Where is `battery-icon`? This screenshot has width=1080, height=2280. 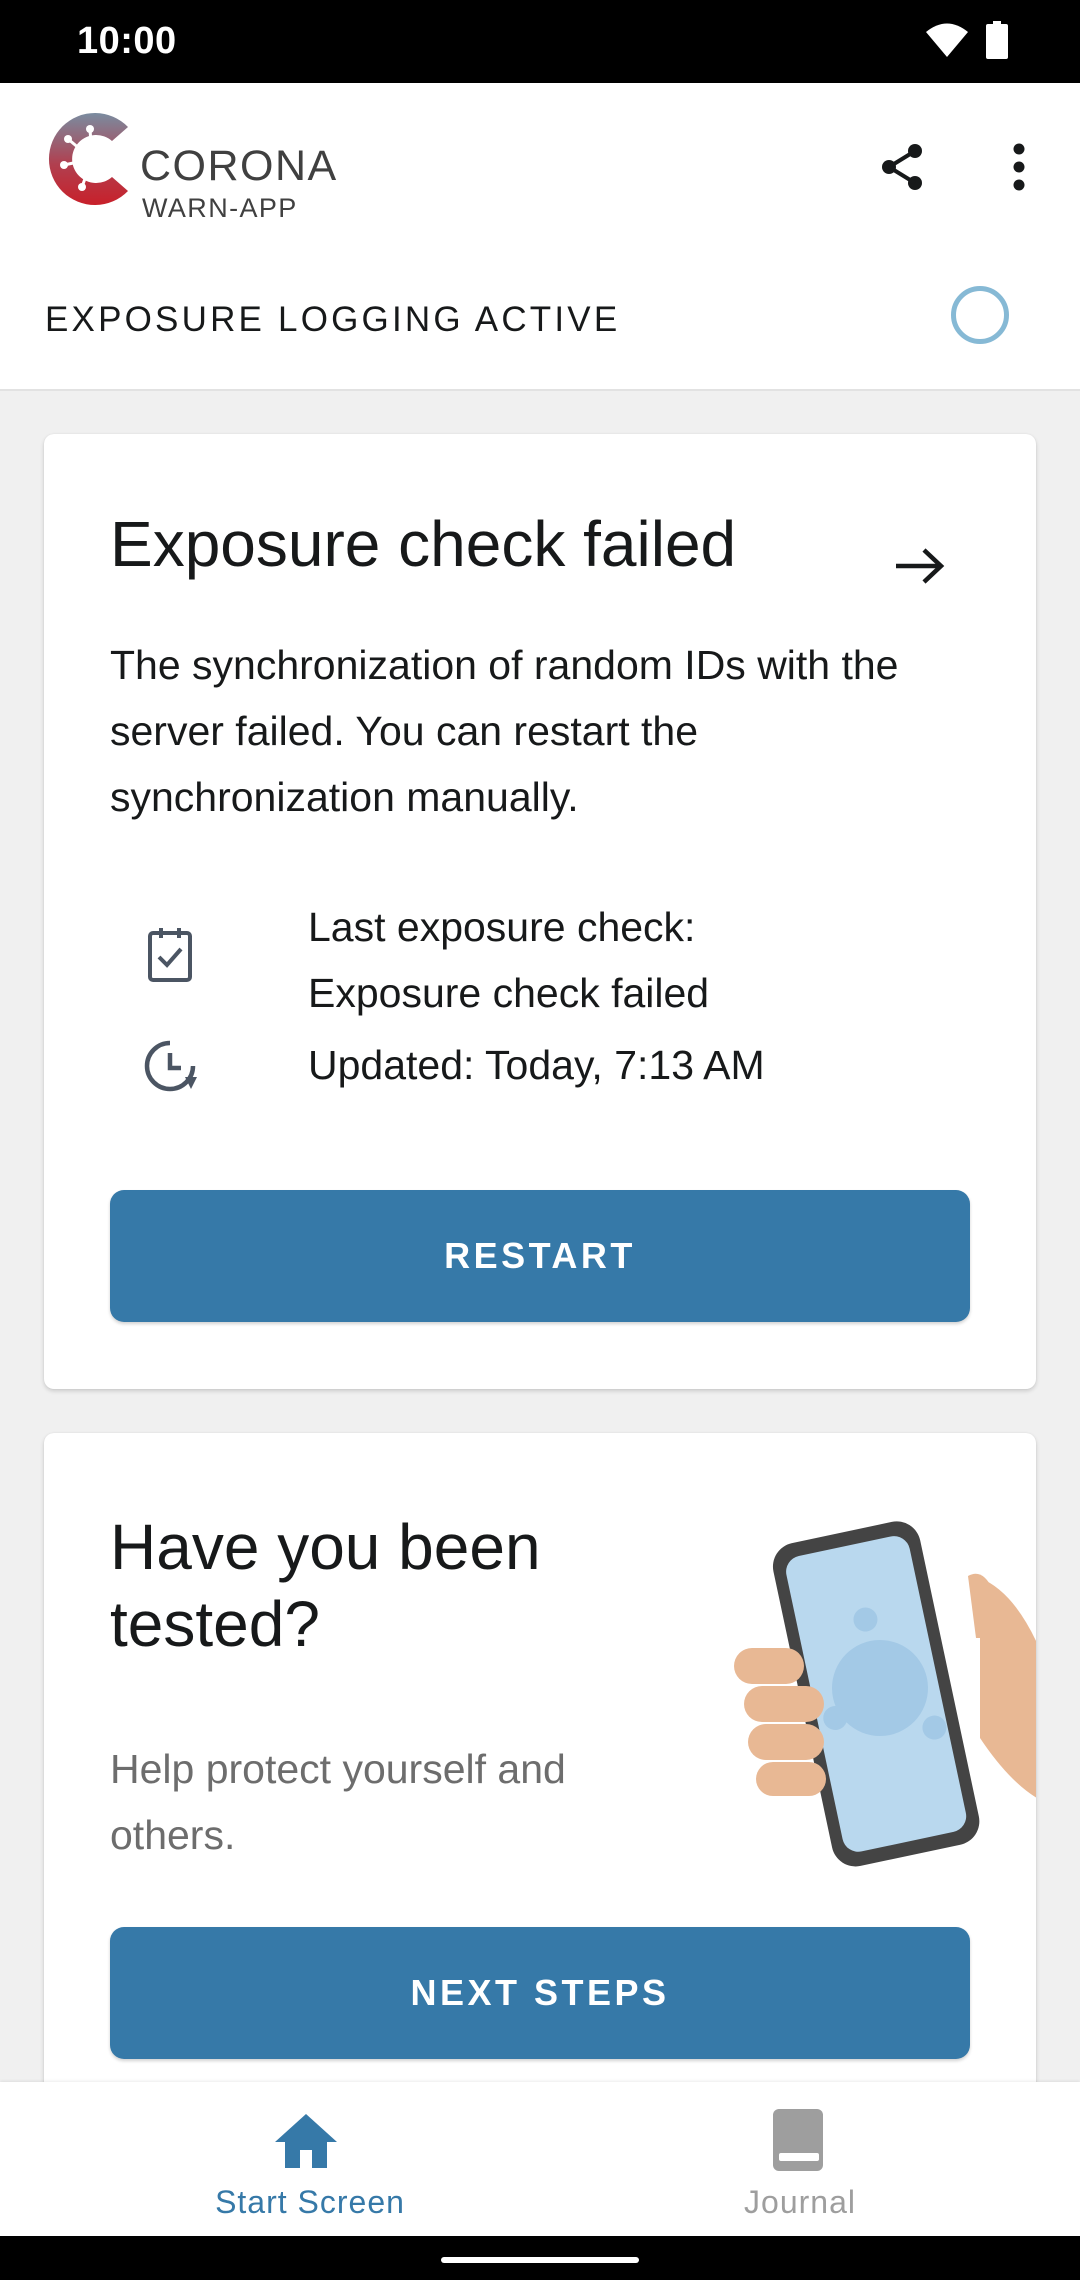
battery-icon is located at coordinates (997, 42).